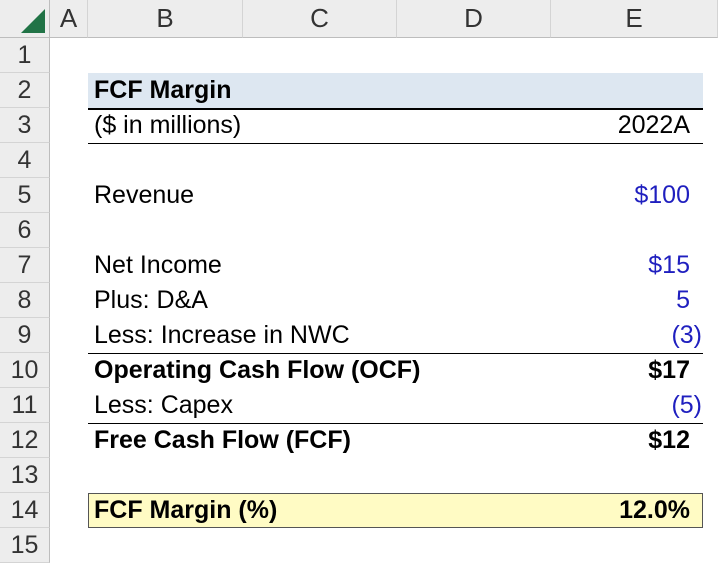 The width and height of the screenshot is (718, 570). Describe the element at coordinates (395, 143) in the screenshot. I see `header-divider` at that location.